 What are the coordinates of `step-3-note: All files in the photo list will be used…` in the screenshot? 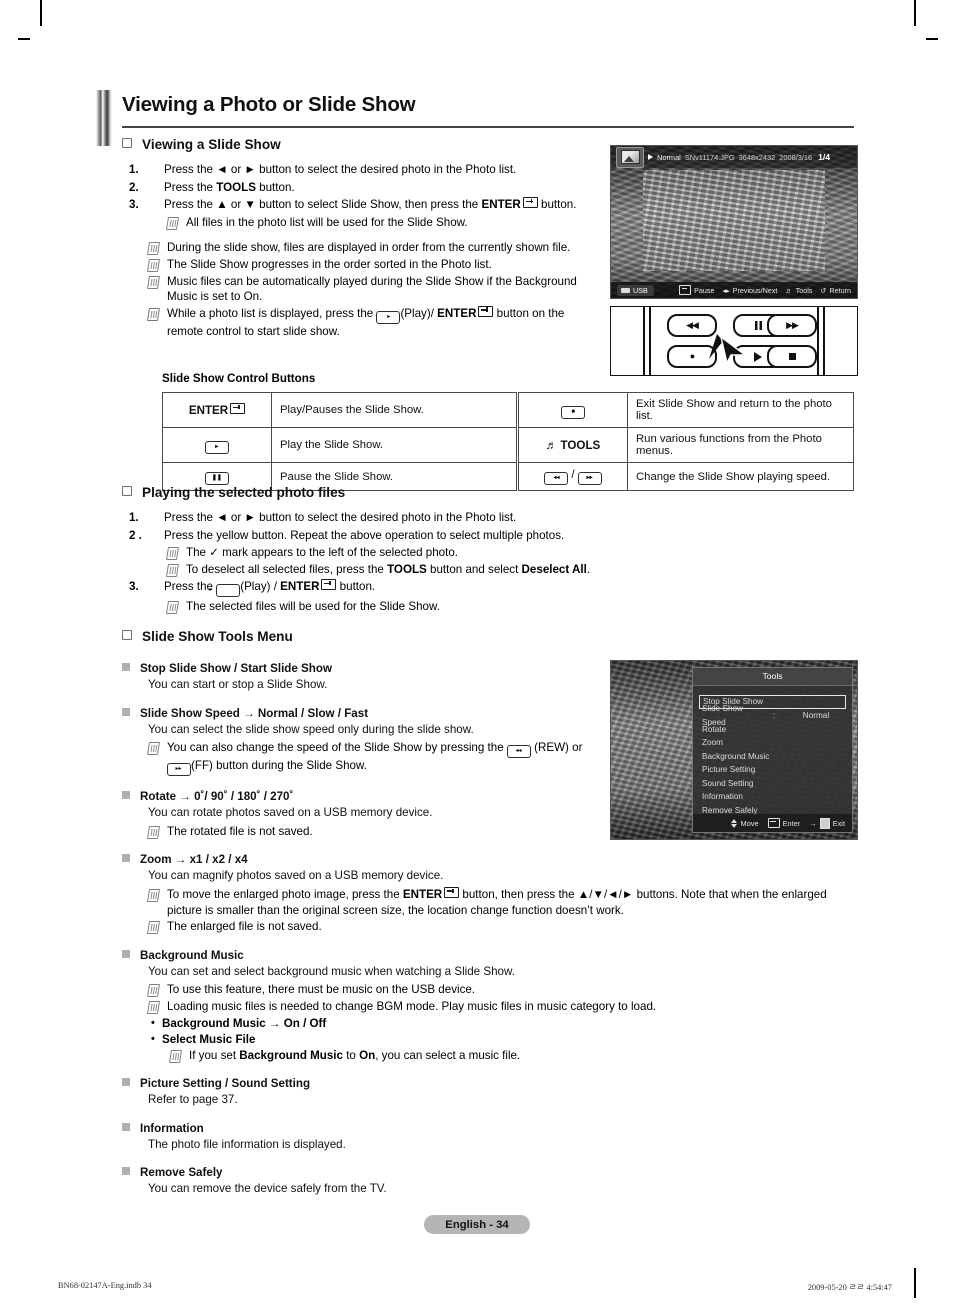 It's located at (383, 223).